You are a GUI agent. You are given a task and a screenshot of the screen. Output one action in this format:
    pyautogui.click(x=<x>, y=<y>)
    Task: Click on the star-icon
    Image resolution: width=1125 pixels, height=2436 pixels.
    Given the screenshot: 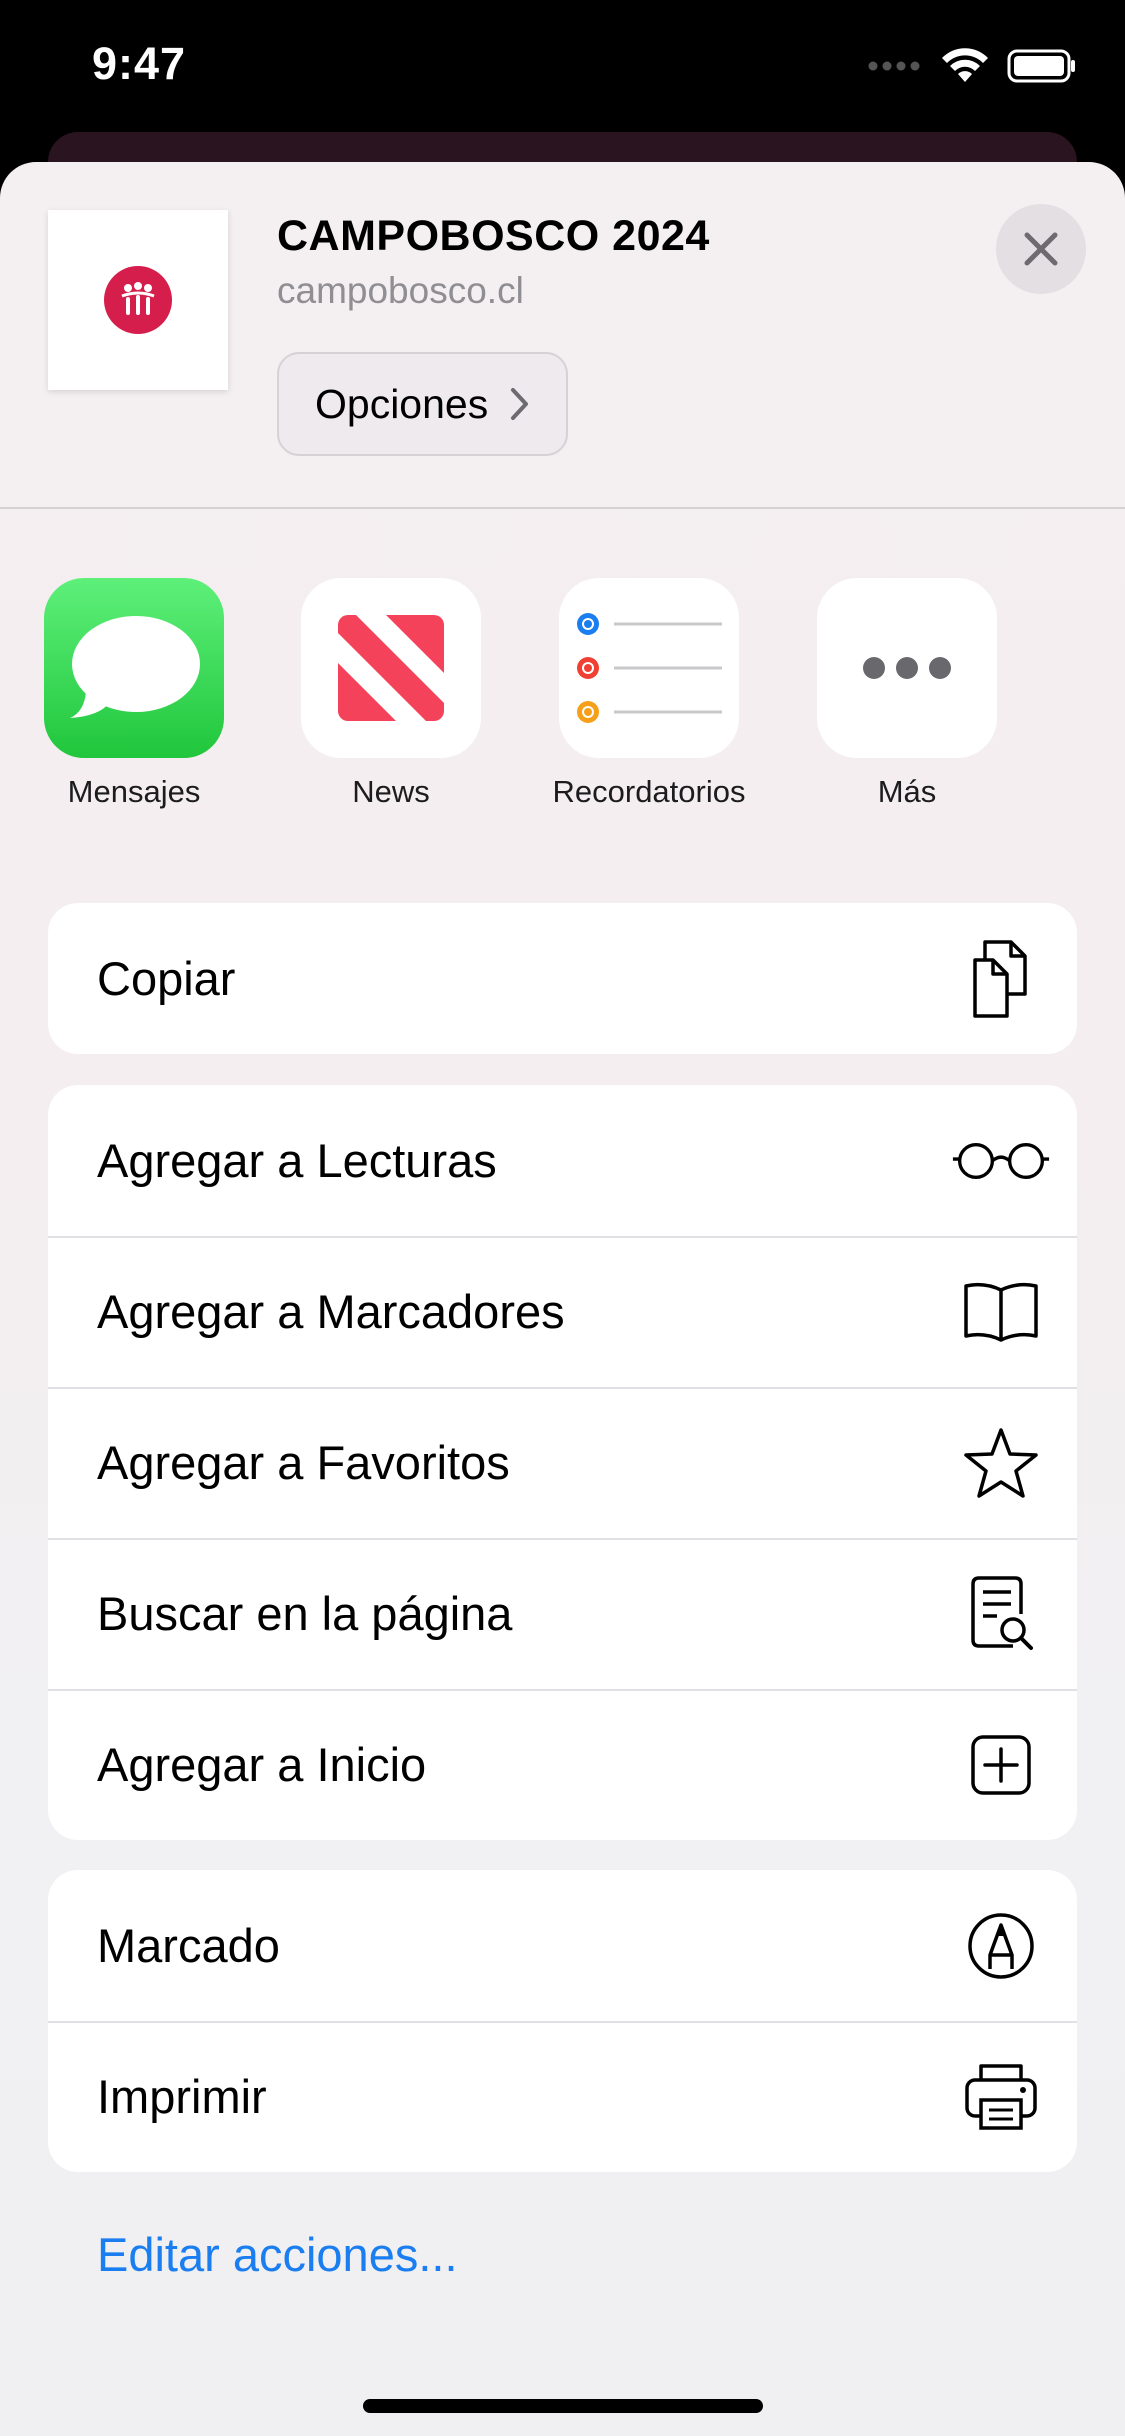 What is the action you would take?
    pyautogui.click(x=1001, y=1463)
    